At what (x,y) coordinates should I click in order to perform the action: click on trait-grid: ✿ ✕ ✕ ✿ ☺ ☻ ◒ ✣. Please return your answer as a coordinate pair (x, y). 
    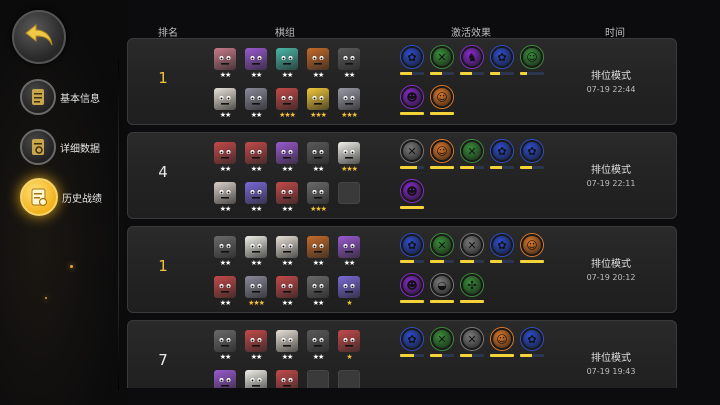
    Looking at the image, I should click on (473, 274).